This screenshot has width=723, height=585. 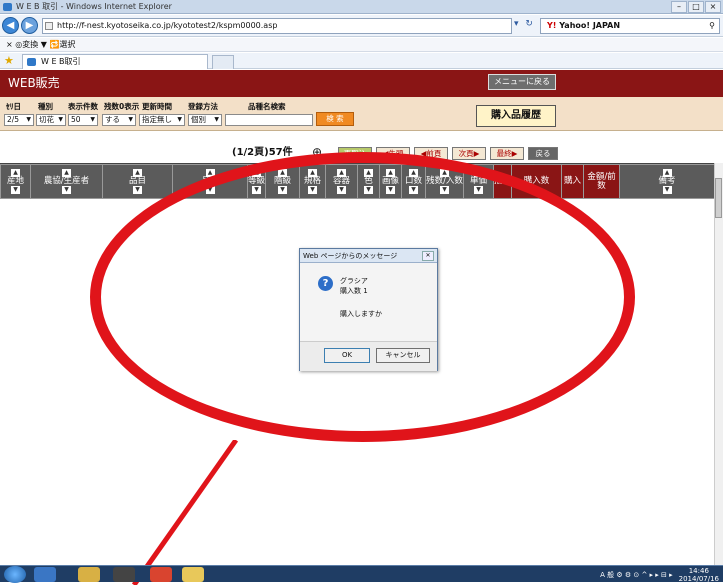 What do you see at coordinates (469, 153) in the screenshot?
I see `next-page-button: 次頁▶` at bounding box center [469, 153].